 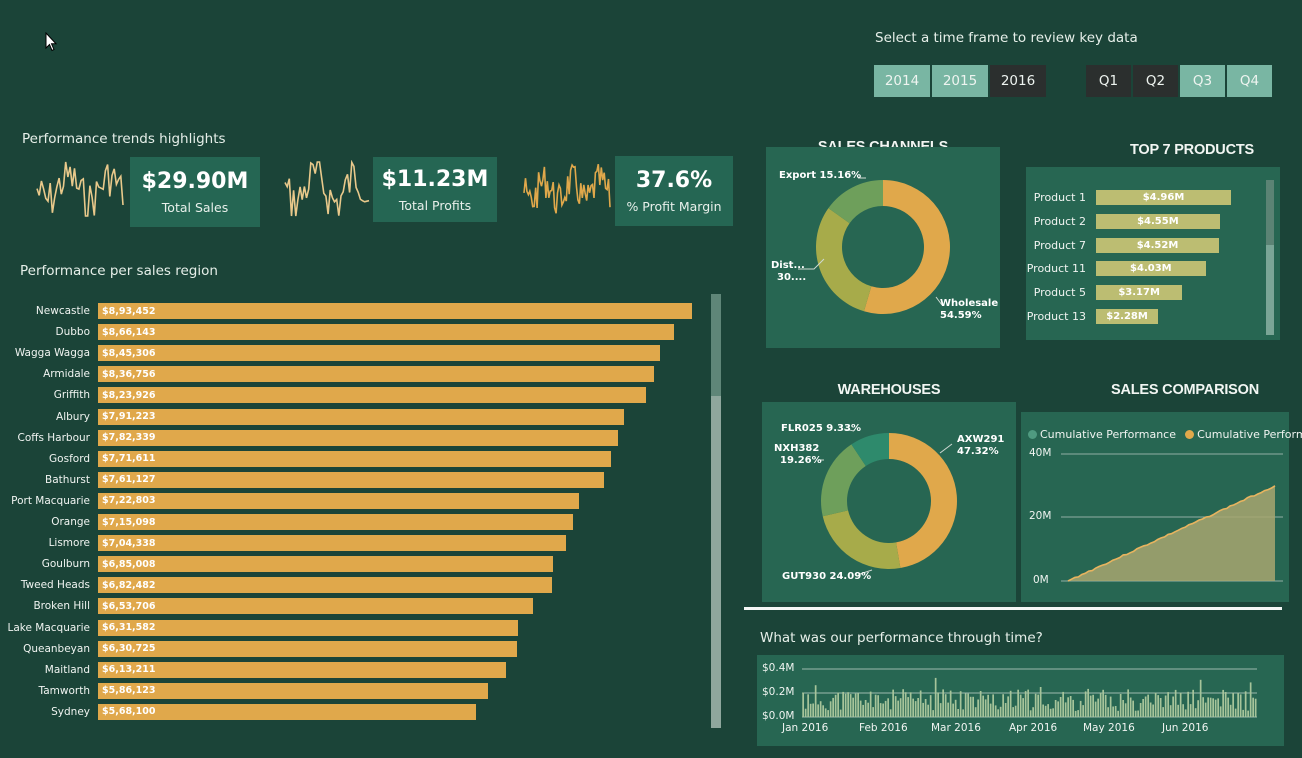 What do you see at coordinates (1104, 293) in the screenshot?
I see `product-row: Product 5 $3.17M` at bounding box center [1104, 293].